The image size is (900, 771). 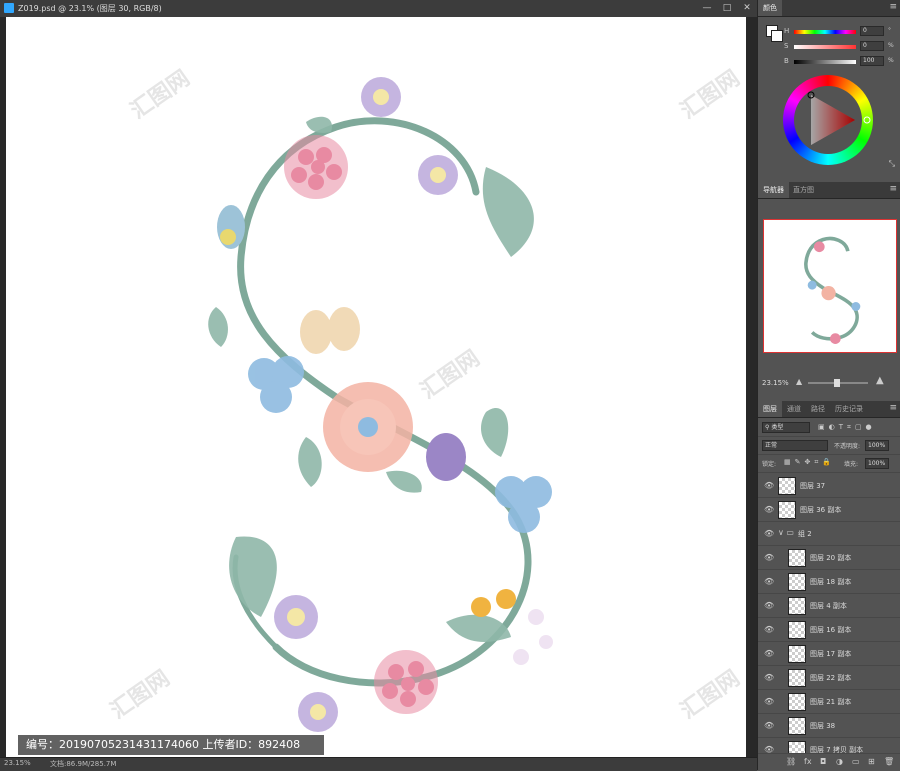 I want to click on mask-icon: ◘, so click(x=823, y=761).